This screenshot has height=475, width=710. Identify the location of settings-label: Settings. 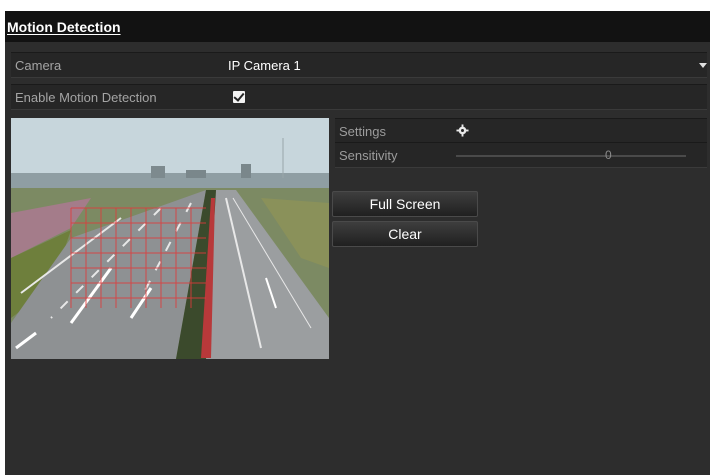
(362, 131).